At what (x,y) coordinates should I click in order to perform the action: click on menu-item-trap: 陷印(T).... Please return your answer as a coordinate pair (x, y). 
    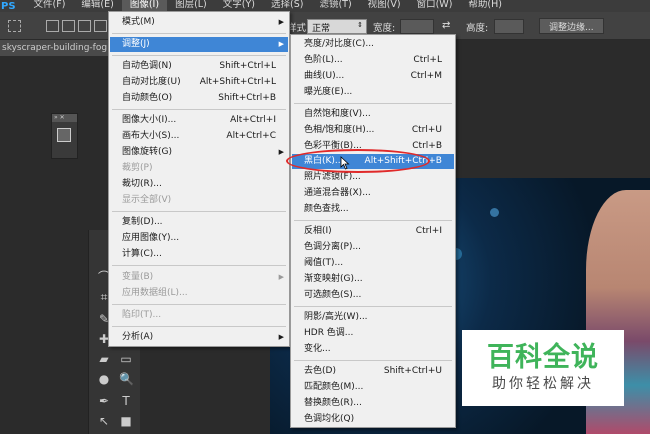
    Looking at the image, I should click on (199, 315).